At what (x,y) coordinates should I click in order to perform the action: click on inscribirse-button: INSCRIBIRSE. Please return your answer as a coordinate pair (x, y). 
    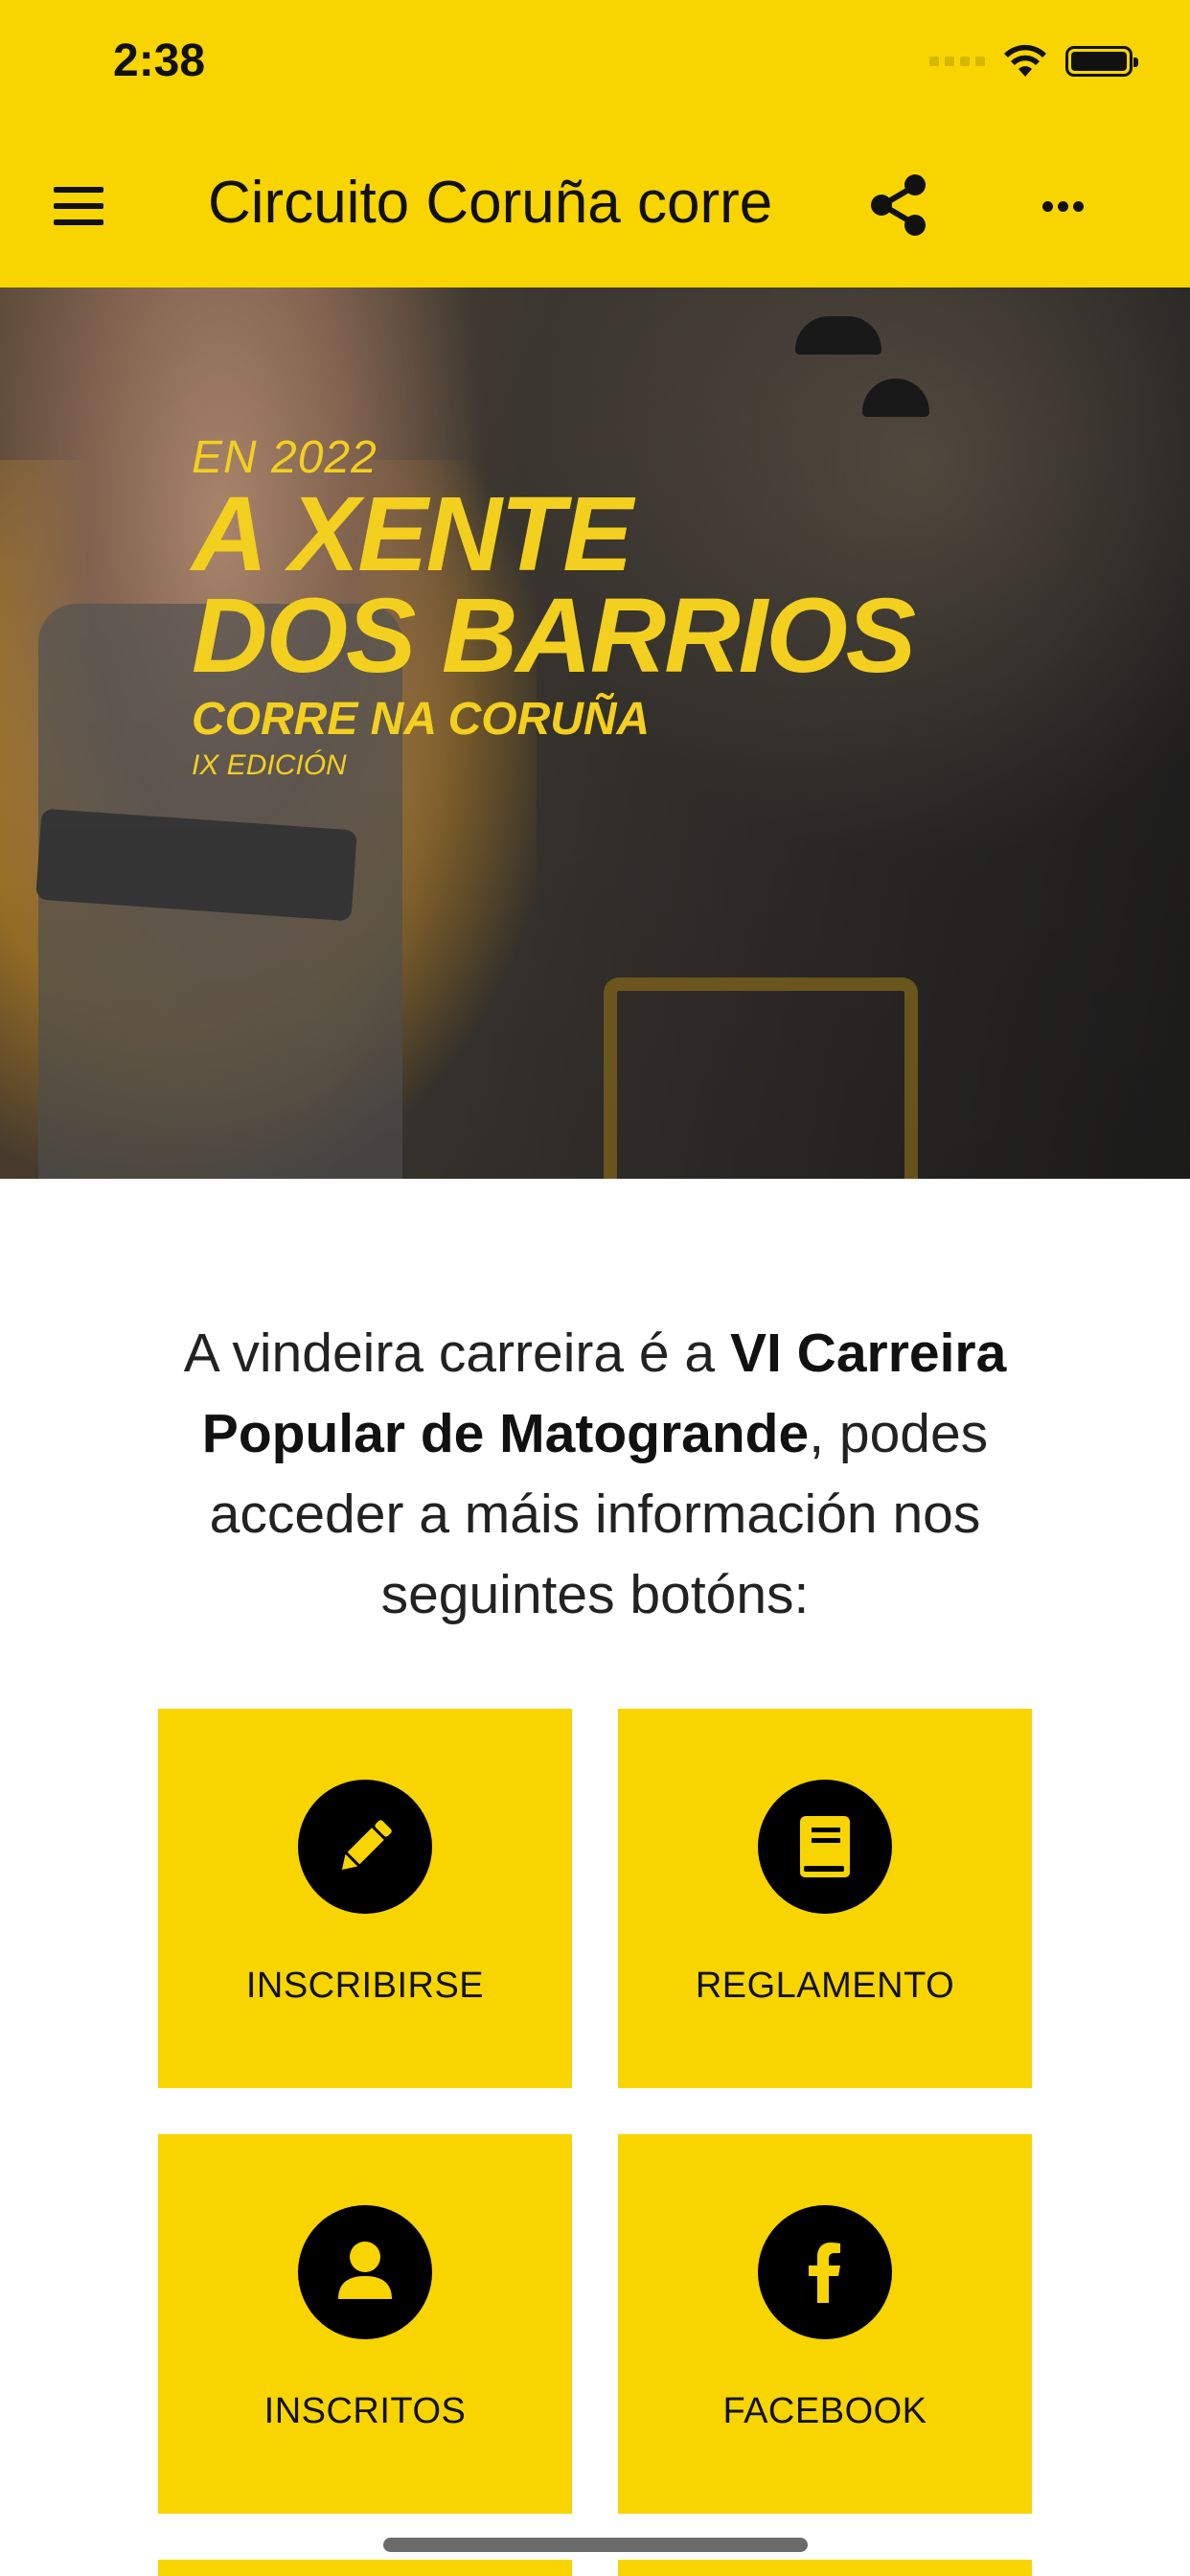
    Looking at the image, I should click on (365, 1898).